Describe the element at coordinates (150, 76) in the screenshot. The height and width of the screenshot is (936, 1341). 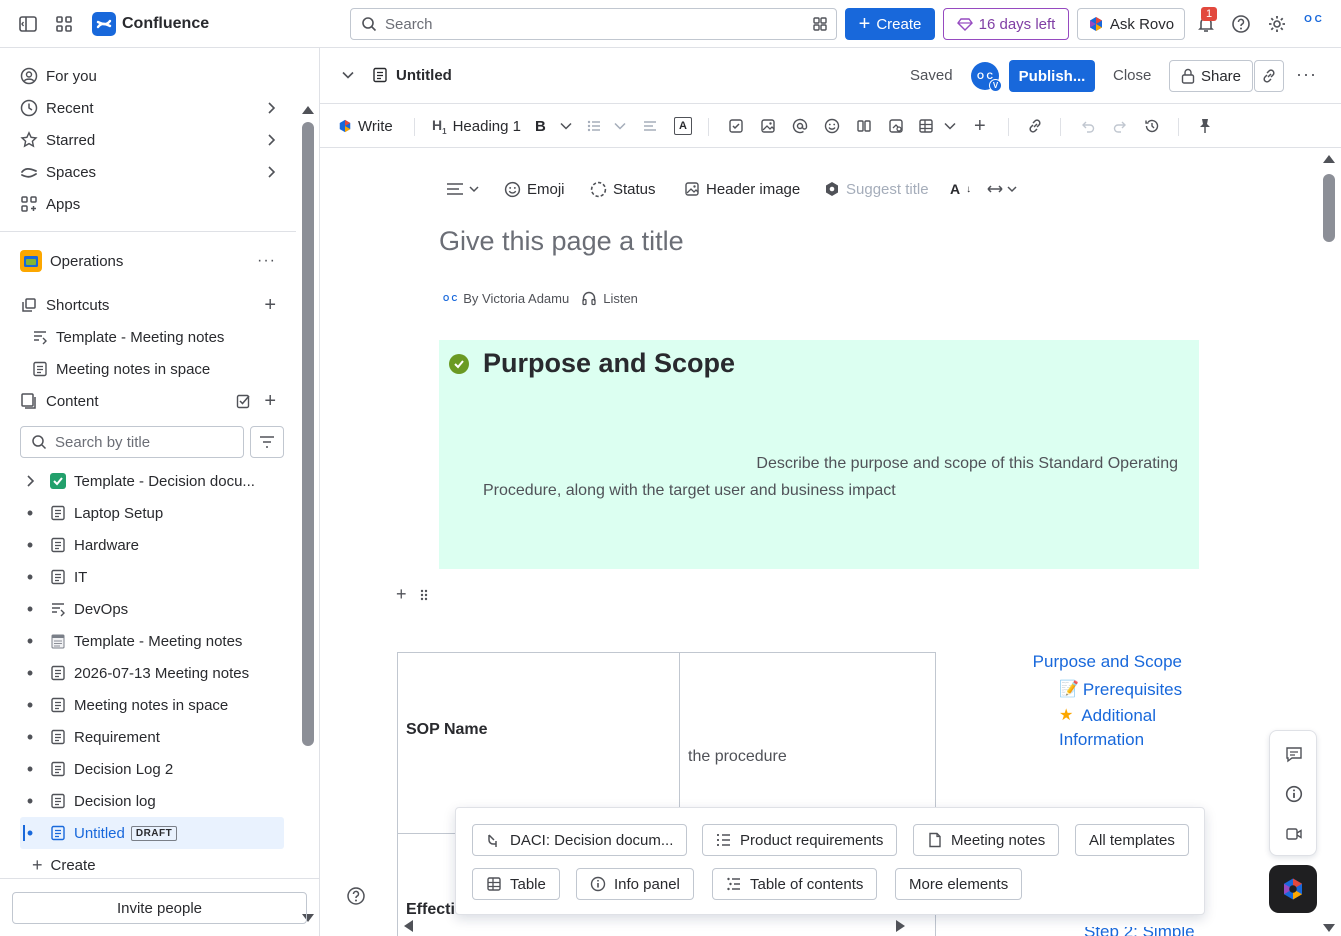
I see `sidebar-item-for-you: For you` at that location.